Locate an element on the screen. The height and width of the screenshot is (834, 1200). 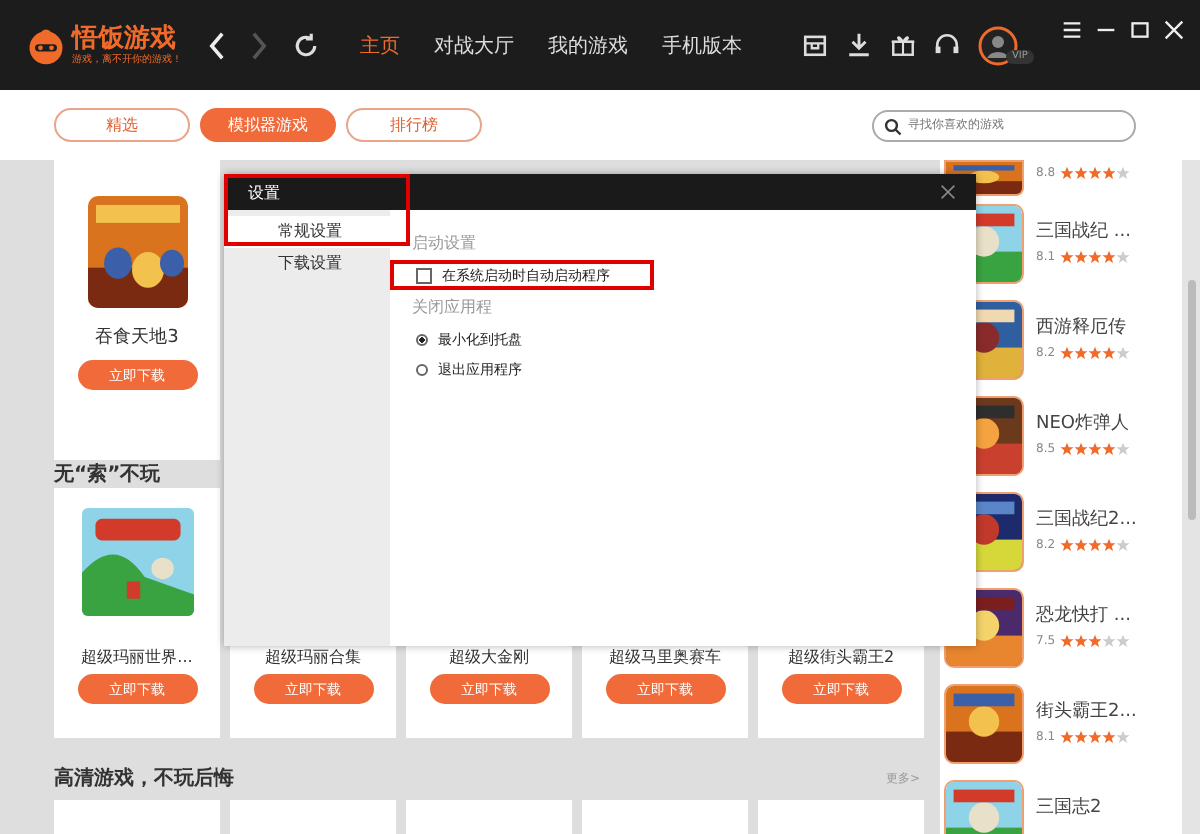
menu-icon is located at coordinates (1072, 30).